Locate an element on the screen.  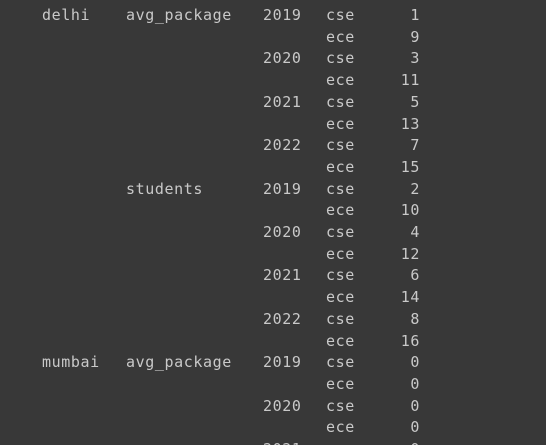
output-row: 2021 cse 6 is located at coordinates (273, 276).